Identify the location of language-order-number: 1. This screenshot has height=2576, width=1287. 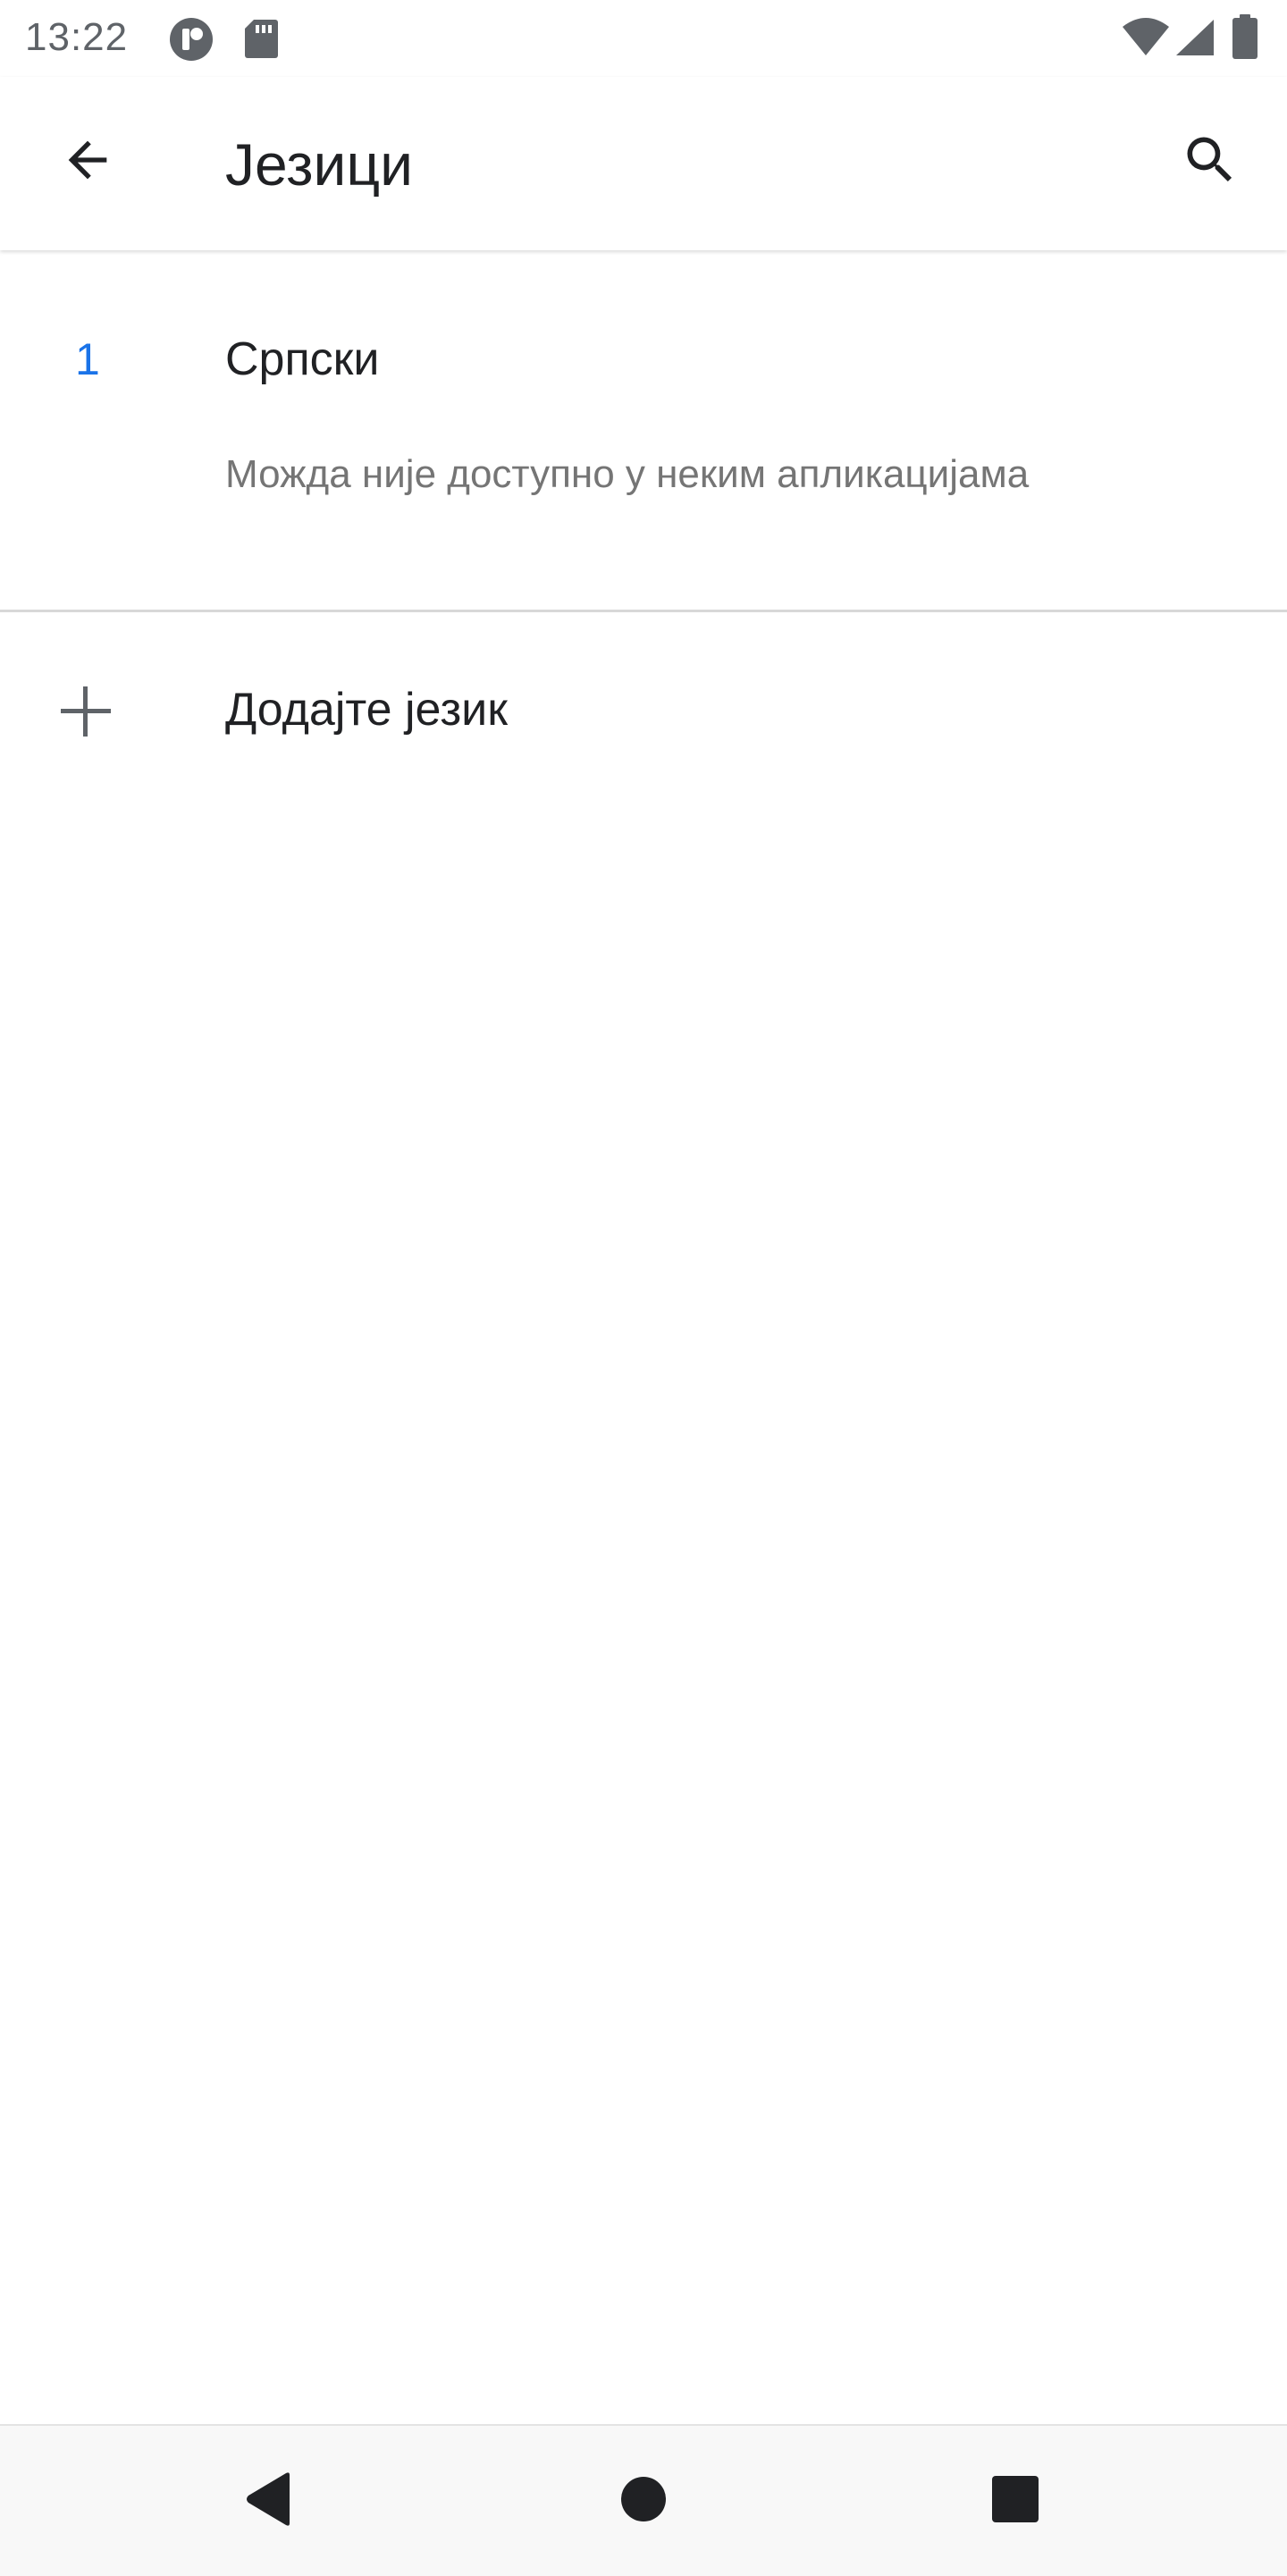
(88, 359).